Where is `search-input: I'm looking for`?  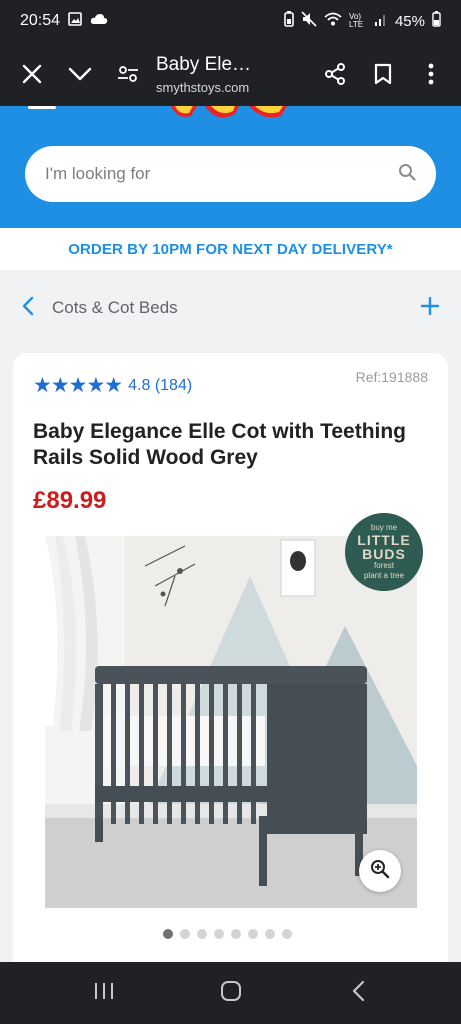
search-input: I'm looking for is located at coordinates (230, 174).